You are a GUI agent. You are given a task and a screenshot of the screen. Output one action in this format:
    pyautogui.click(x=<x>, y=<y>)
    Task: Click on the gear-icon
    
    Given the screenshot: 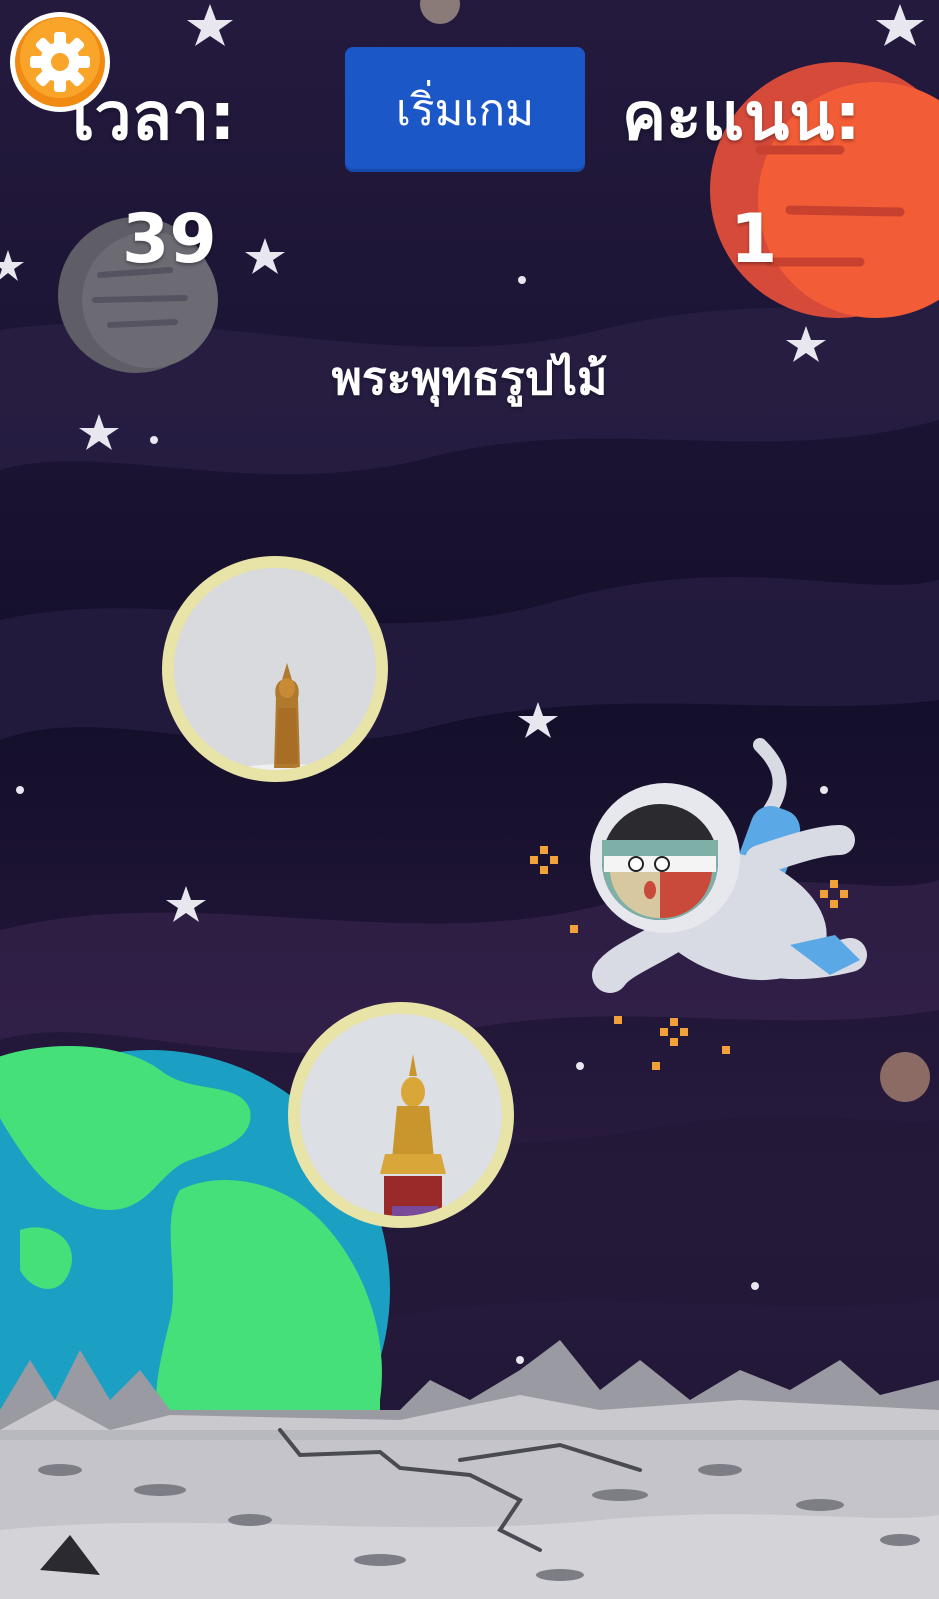 What is the action you would take?
    pyautogui.click(x=60, y=62)
    